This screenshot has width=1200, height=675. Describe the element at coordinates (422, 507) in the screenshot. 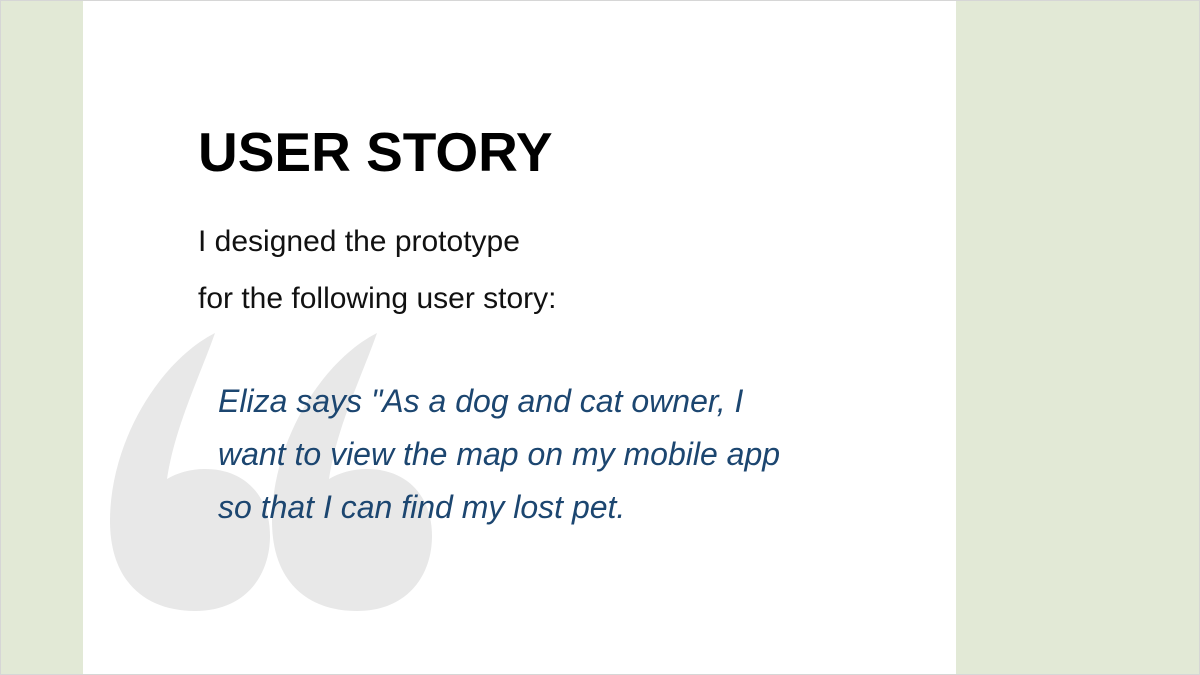

I see `quote-line-3: so that I can find my lost pet.` at that location.